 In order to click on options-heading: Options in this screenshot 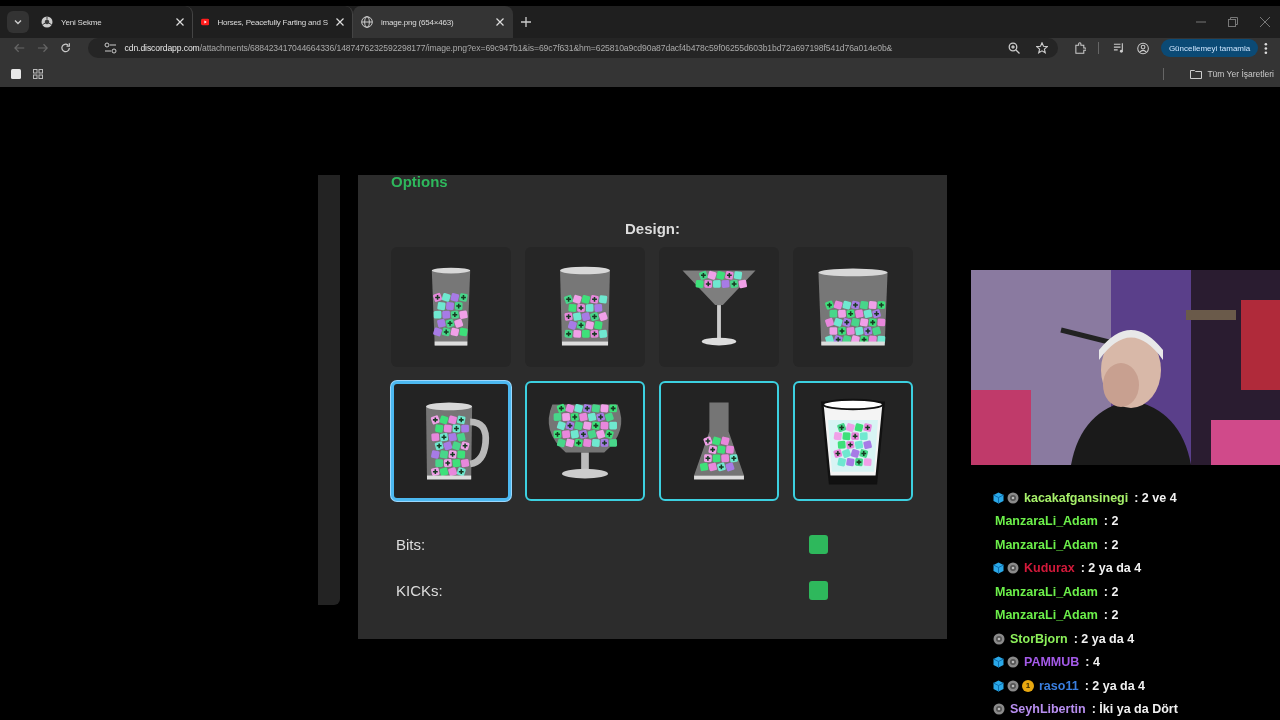, I will do `click(420, 181)`.